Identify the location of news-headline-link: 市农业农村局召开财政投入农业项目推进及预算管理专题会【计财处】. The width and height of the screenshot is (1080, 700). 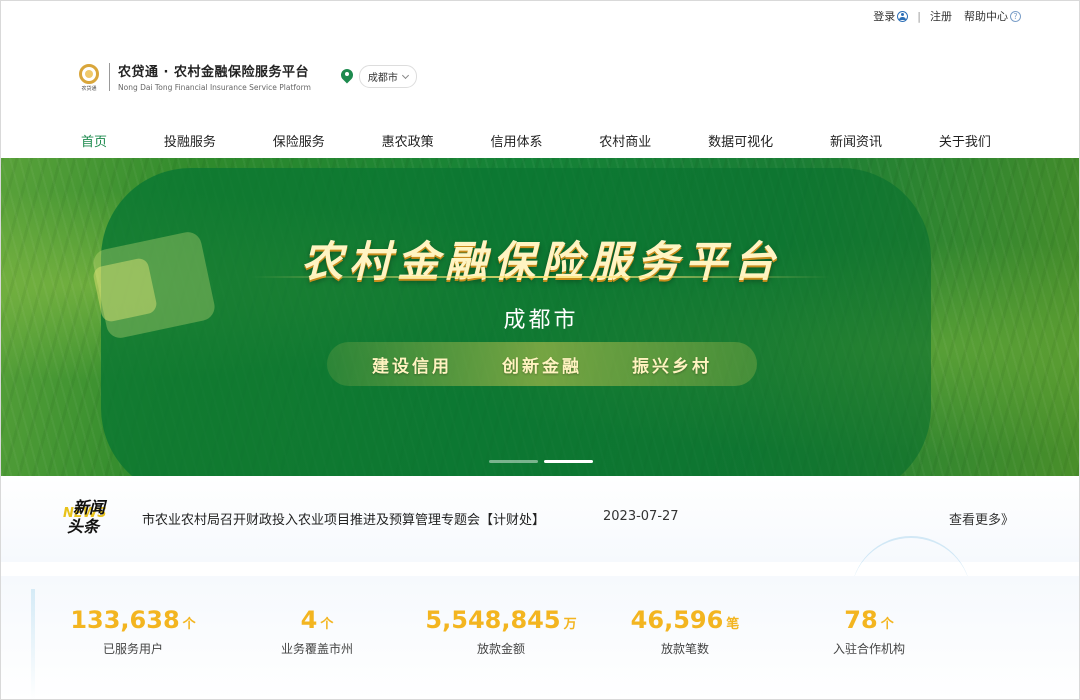
(343, 518).